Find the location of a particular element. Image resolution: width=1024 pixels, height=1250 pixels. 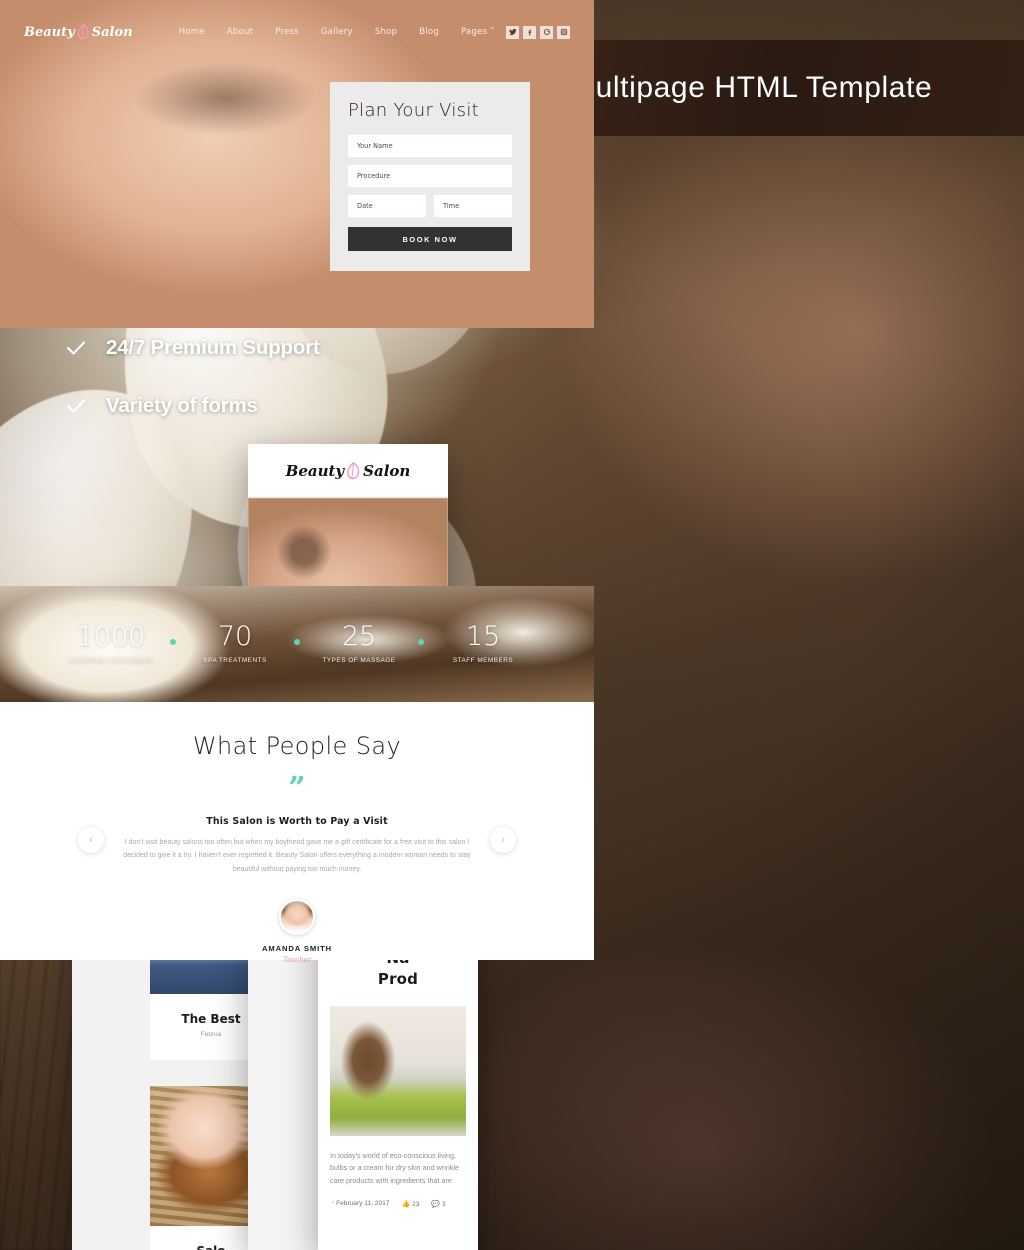

stat-number: 1000 is located at coordinates (111, 637).